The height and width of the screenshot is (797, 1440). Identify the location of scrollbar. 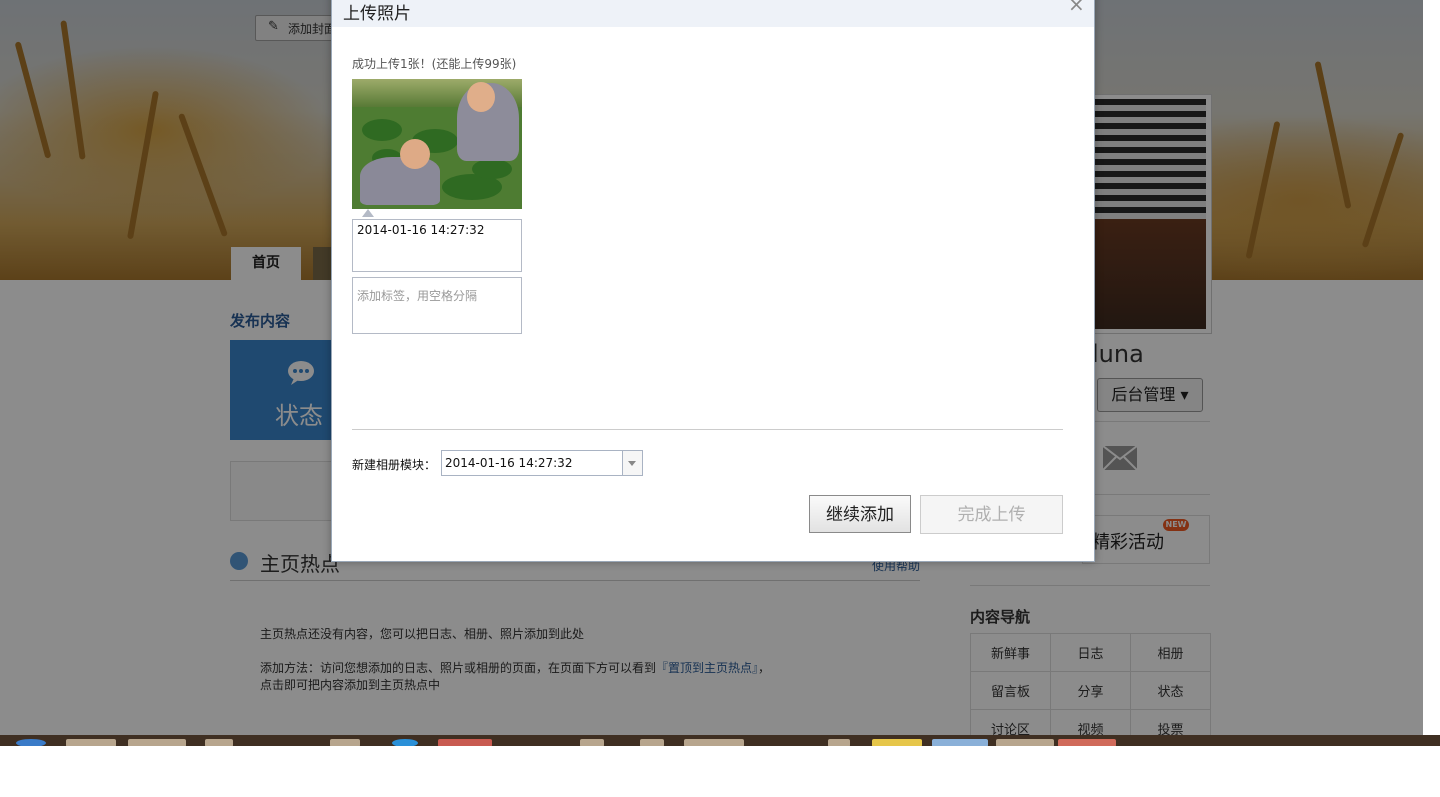
(1431, 370).